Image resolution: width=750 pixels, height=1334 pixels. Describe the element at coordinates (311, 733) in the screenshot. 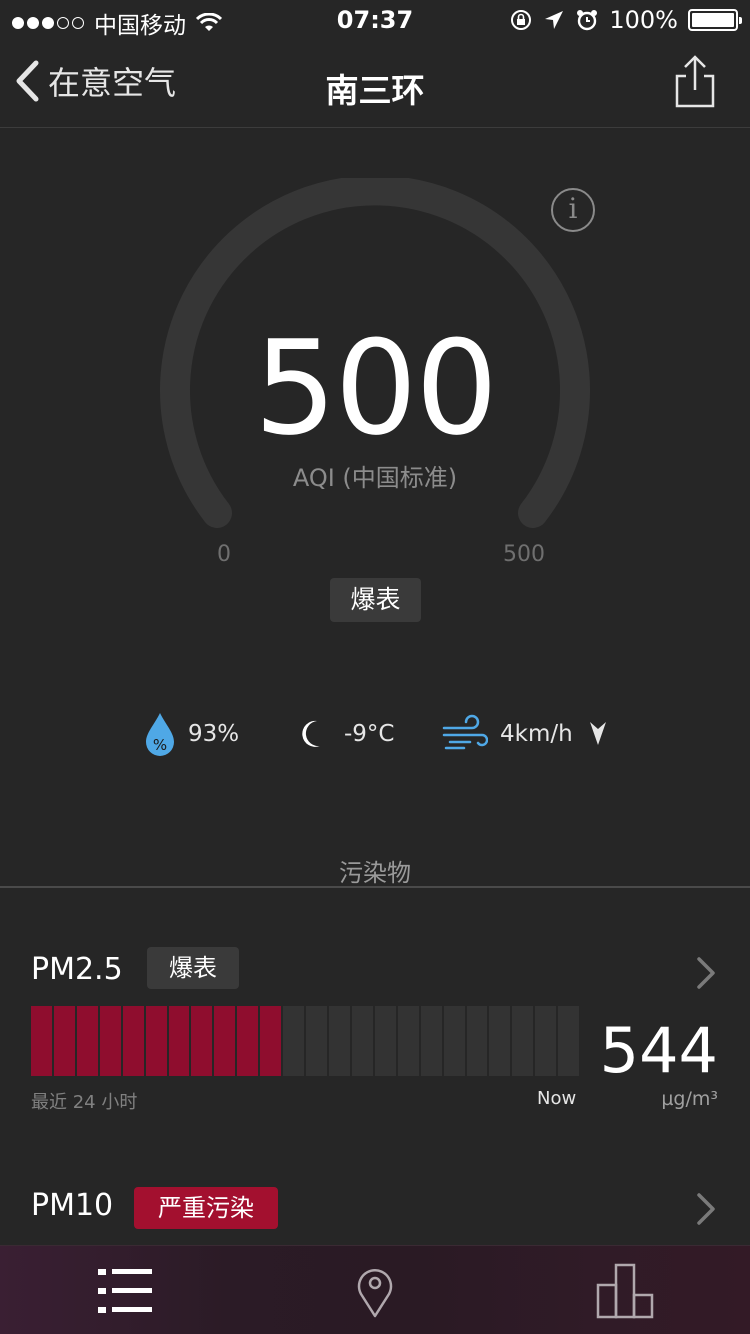

I see `moon-icon` at that location.